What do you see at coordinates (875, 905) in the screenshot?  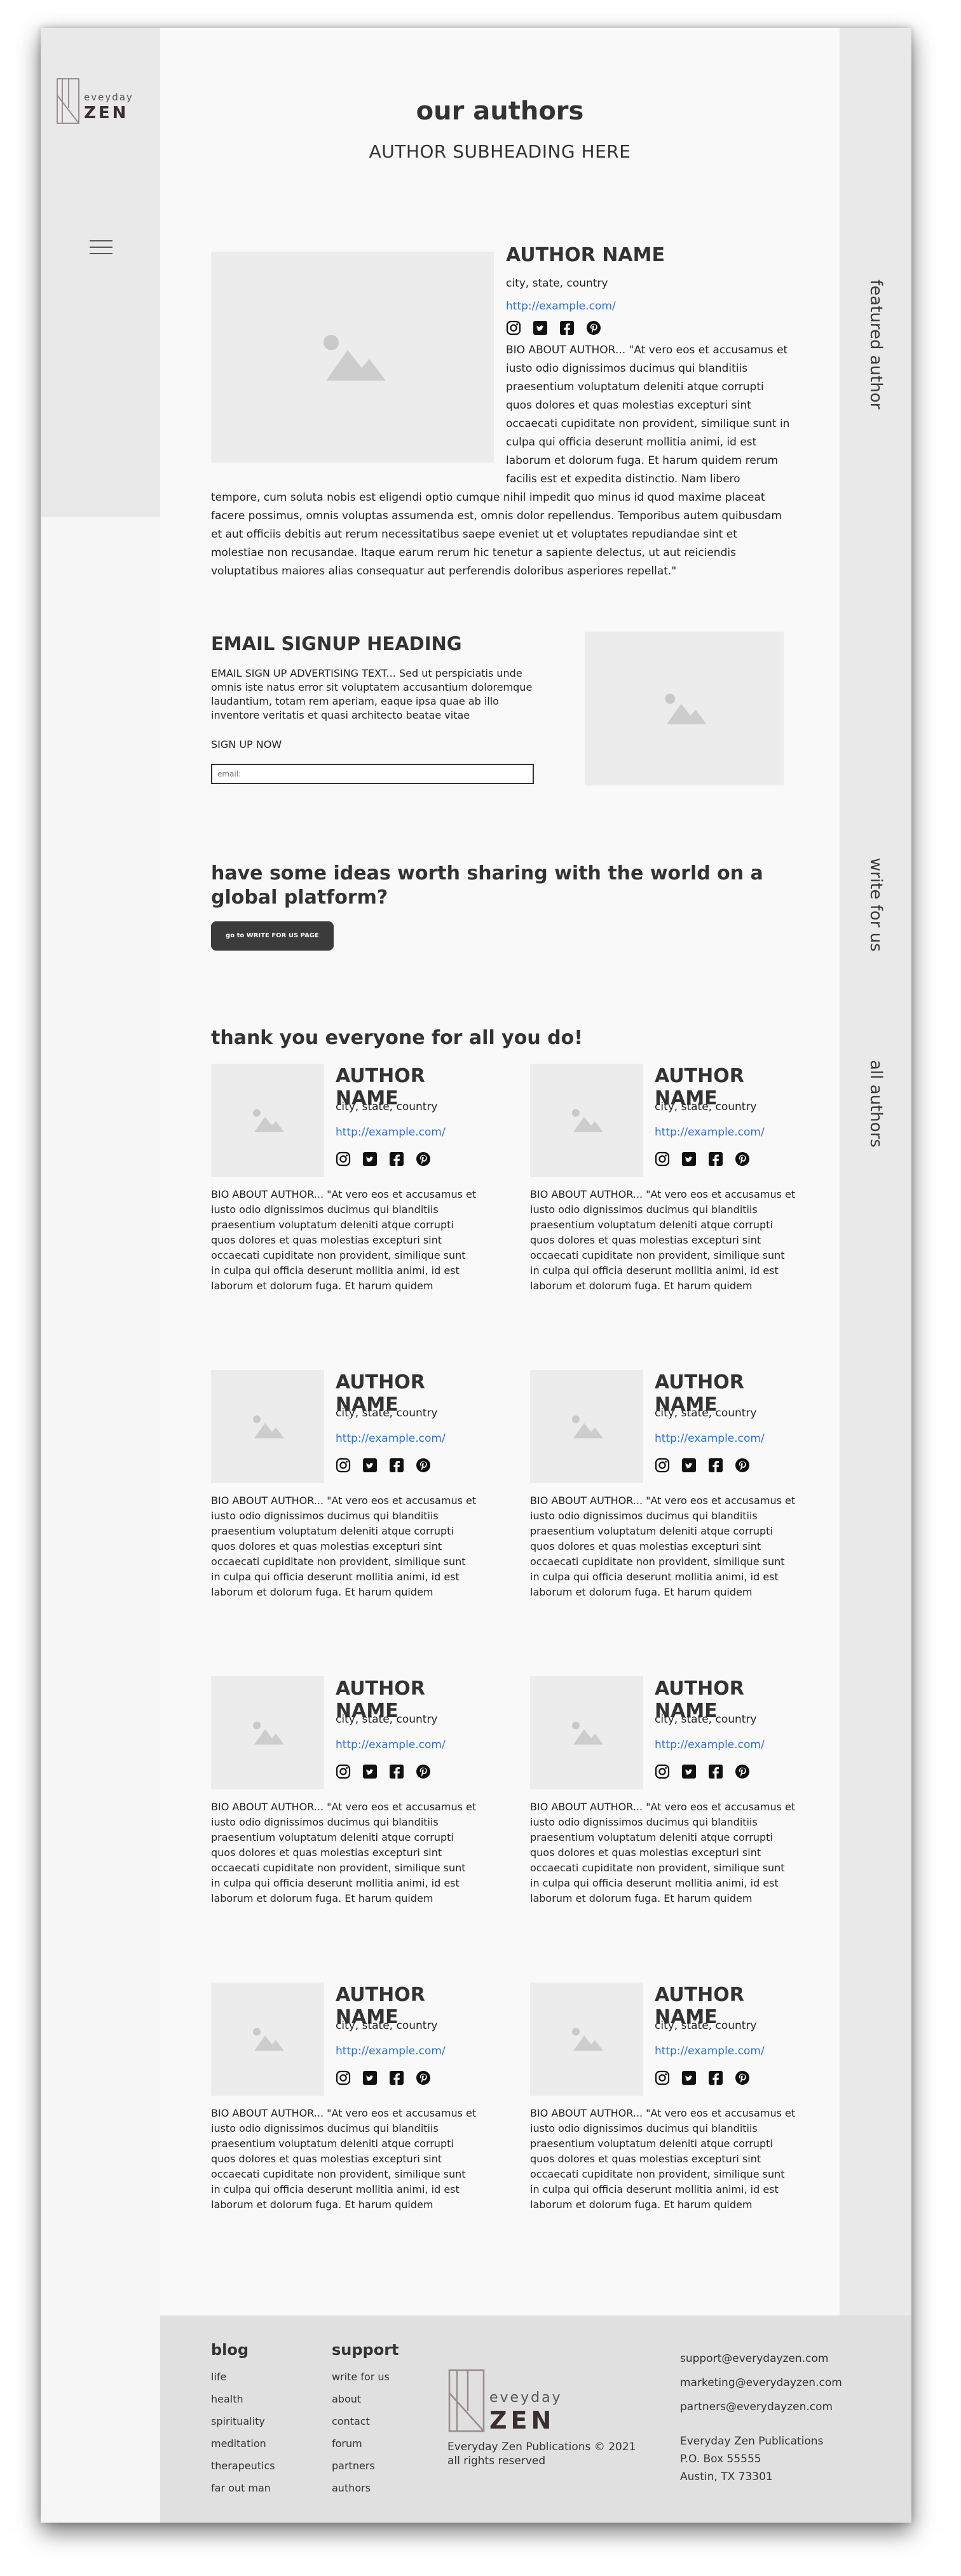 I see `rail-write-for-us: write for us` at bounding box center [875, 905].